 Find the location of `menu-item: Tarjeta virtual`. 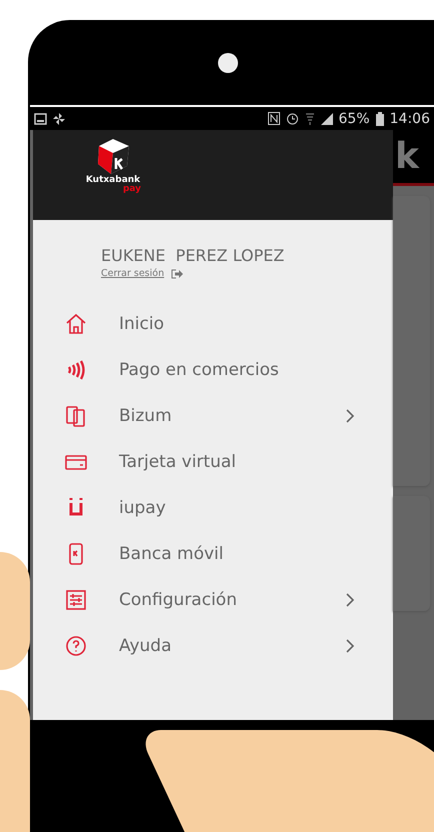

menu-item: Tarjeta virtual is located at coordinates (213, 462).